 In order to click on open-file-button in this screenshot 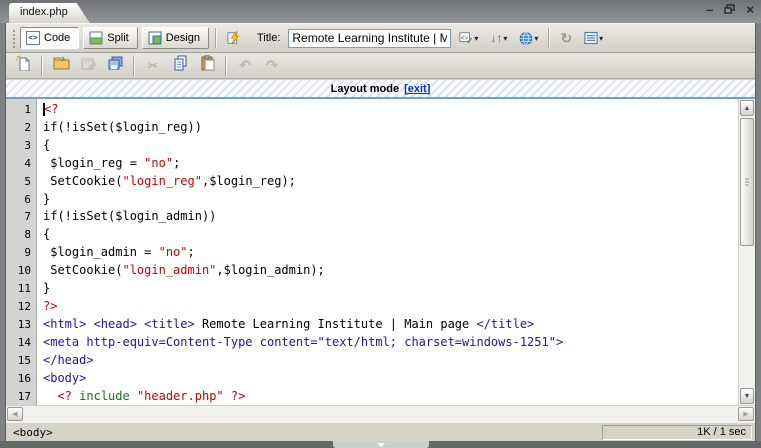, I will do `click(61, 65)`.